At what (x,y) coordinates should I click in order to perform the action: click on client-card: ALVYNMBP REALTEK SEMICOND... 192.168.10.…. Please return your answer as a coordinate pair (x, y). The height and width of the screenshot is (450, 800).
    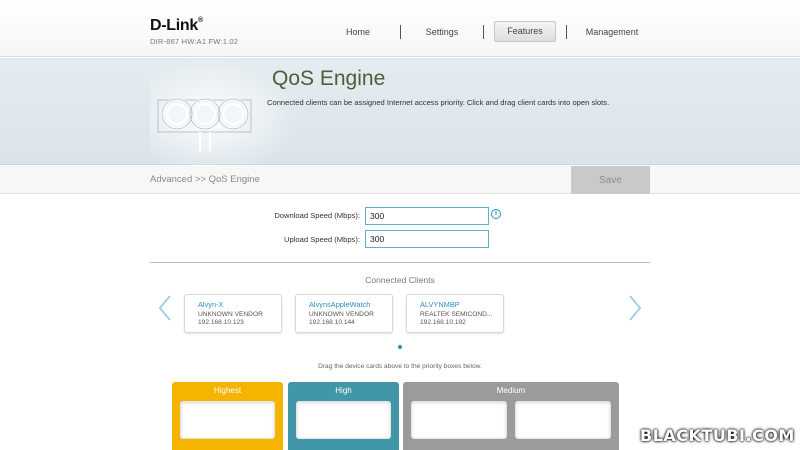
    Looking at the image, I should click on (455, 313).